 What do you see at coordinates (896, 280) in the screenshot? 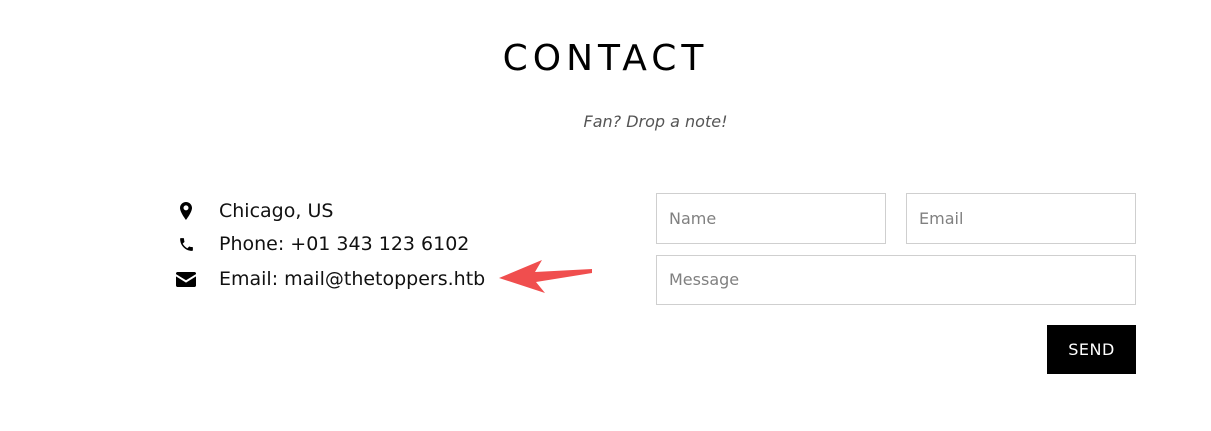
I see `message-input` at bounding box center [896, 280].